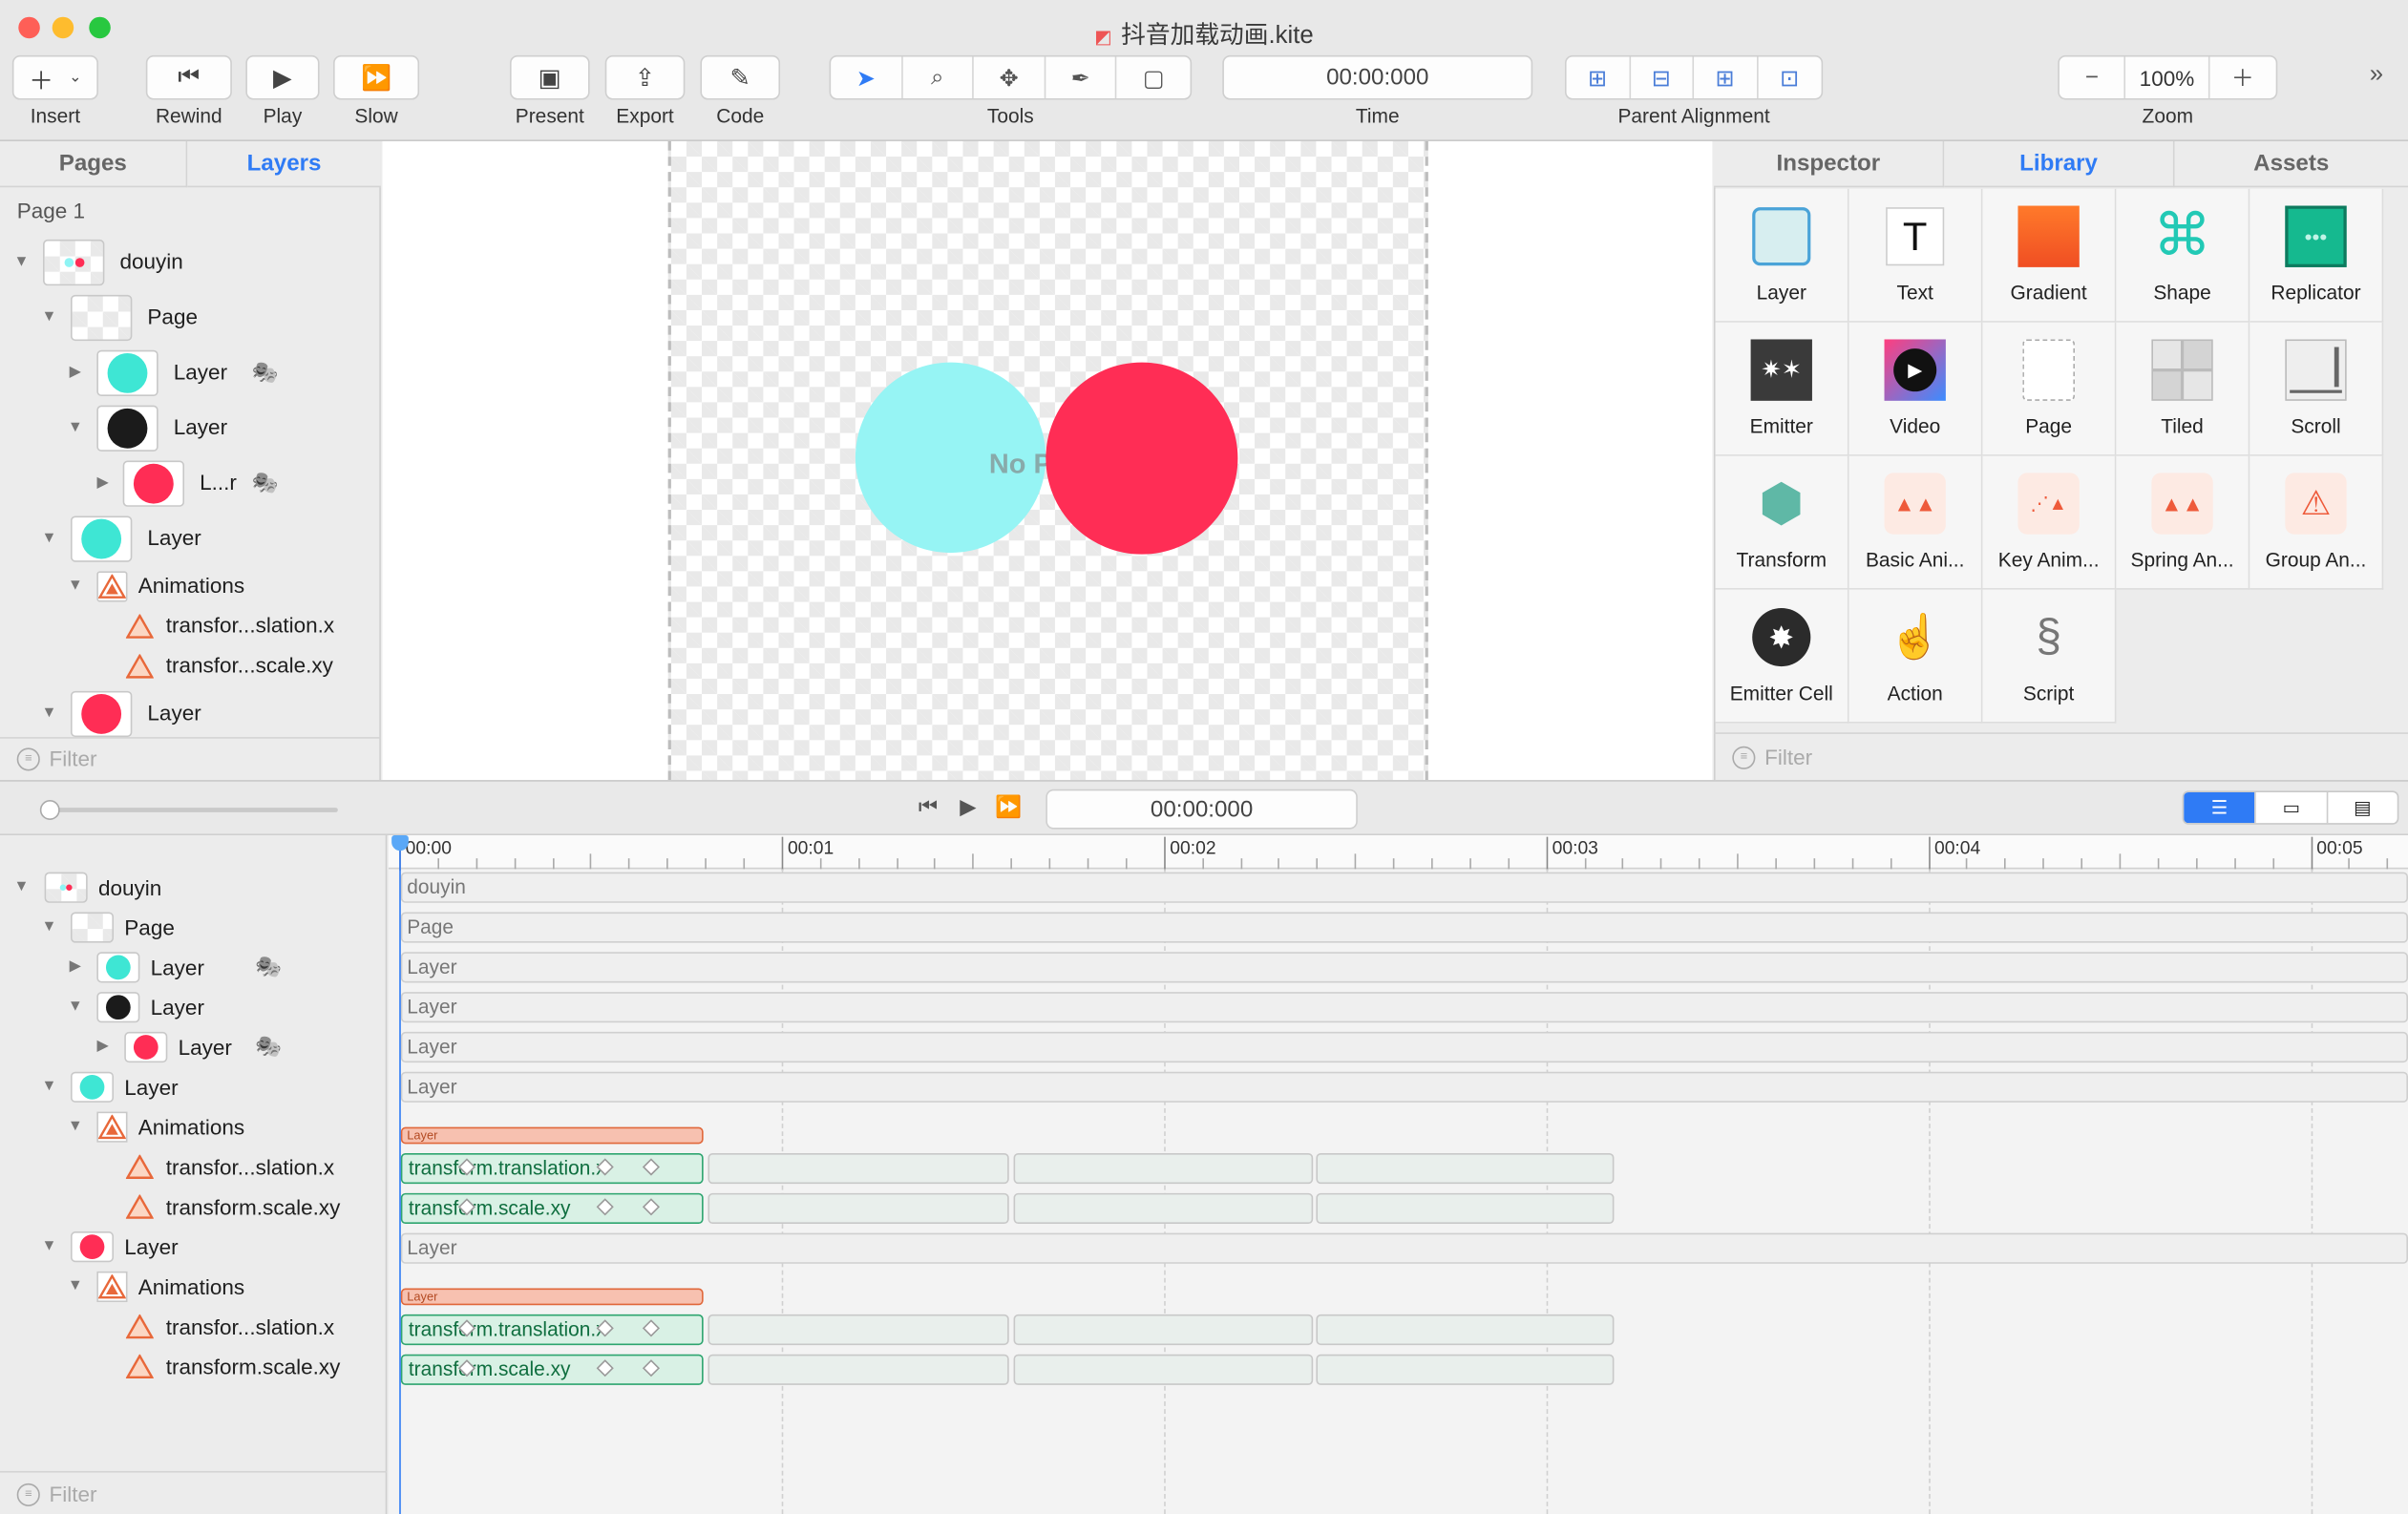 The image size is (2408, 1514). What do you see at coordinates (190, 587) in the screenshot?
I see `layer-tree-row: ▼ Animations` at bounding box center [190, 587].